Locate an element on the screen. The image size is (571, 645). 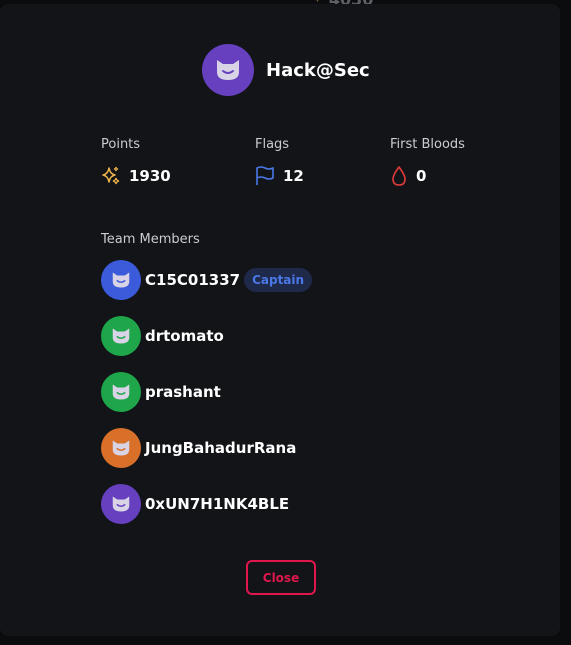
member-item: drtomato is located at coordinates (206, 336).